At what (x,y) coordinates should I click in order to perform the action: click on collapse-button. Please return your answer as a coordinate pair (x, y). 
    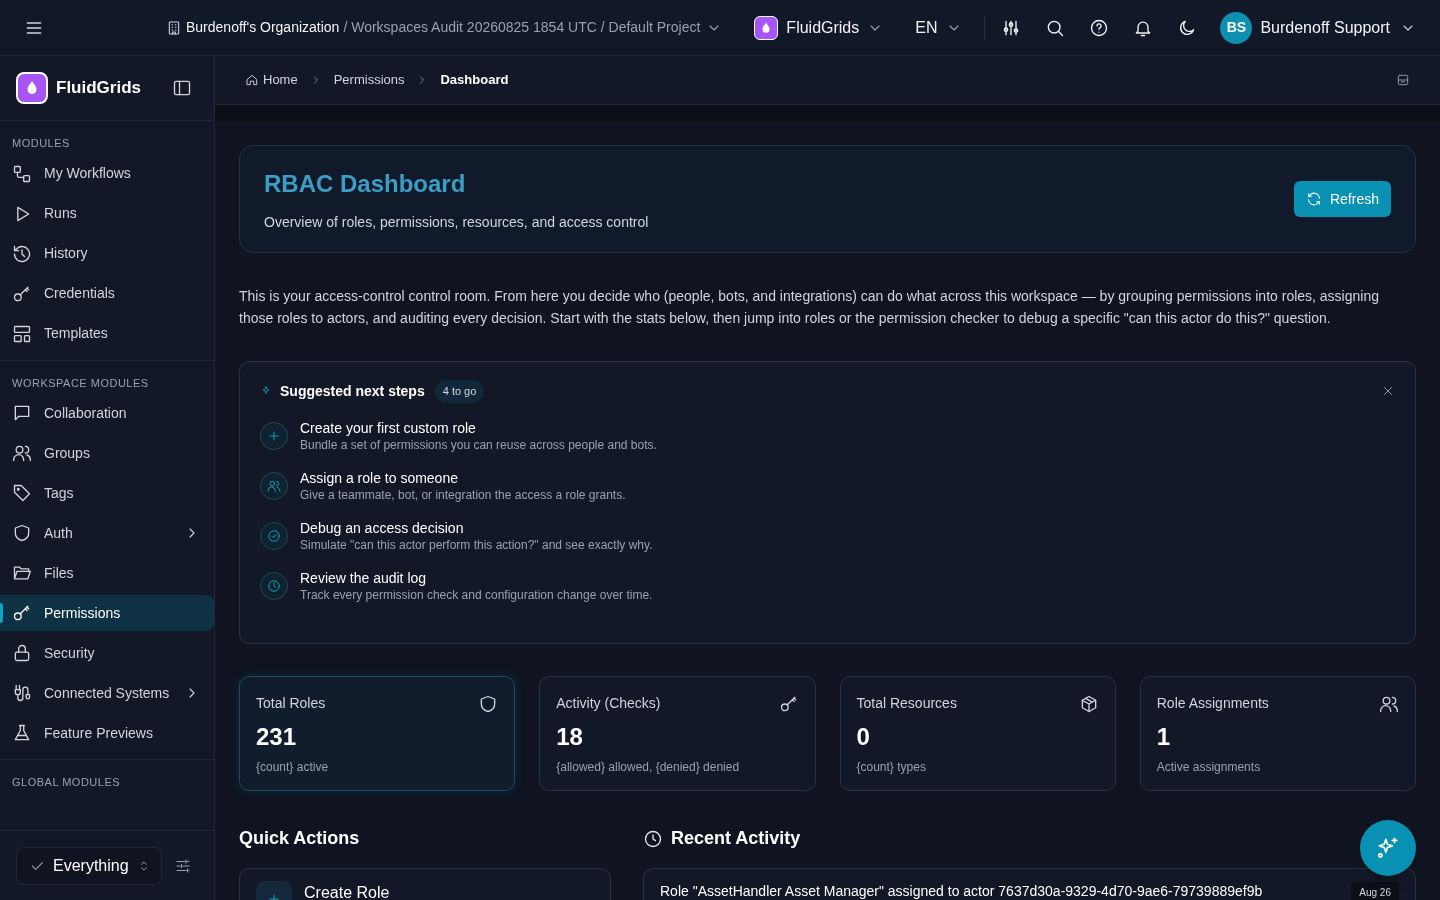
    Looking at the image, I should click on (1403, 80).